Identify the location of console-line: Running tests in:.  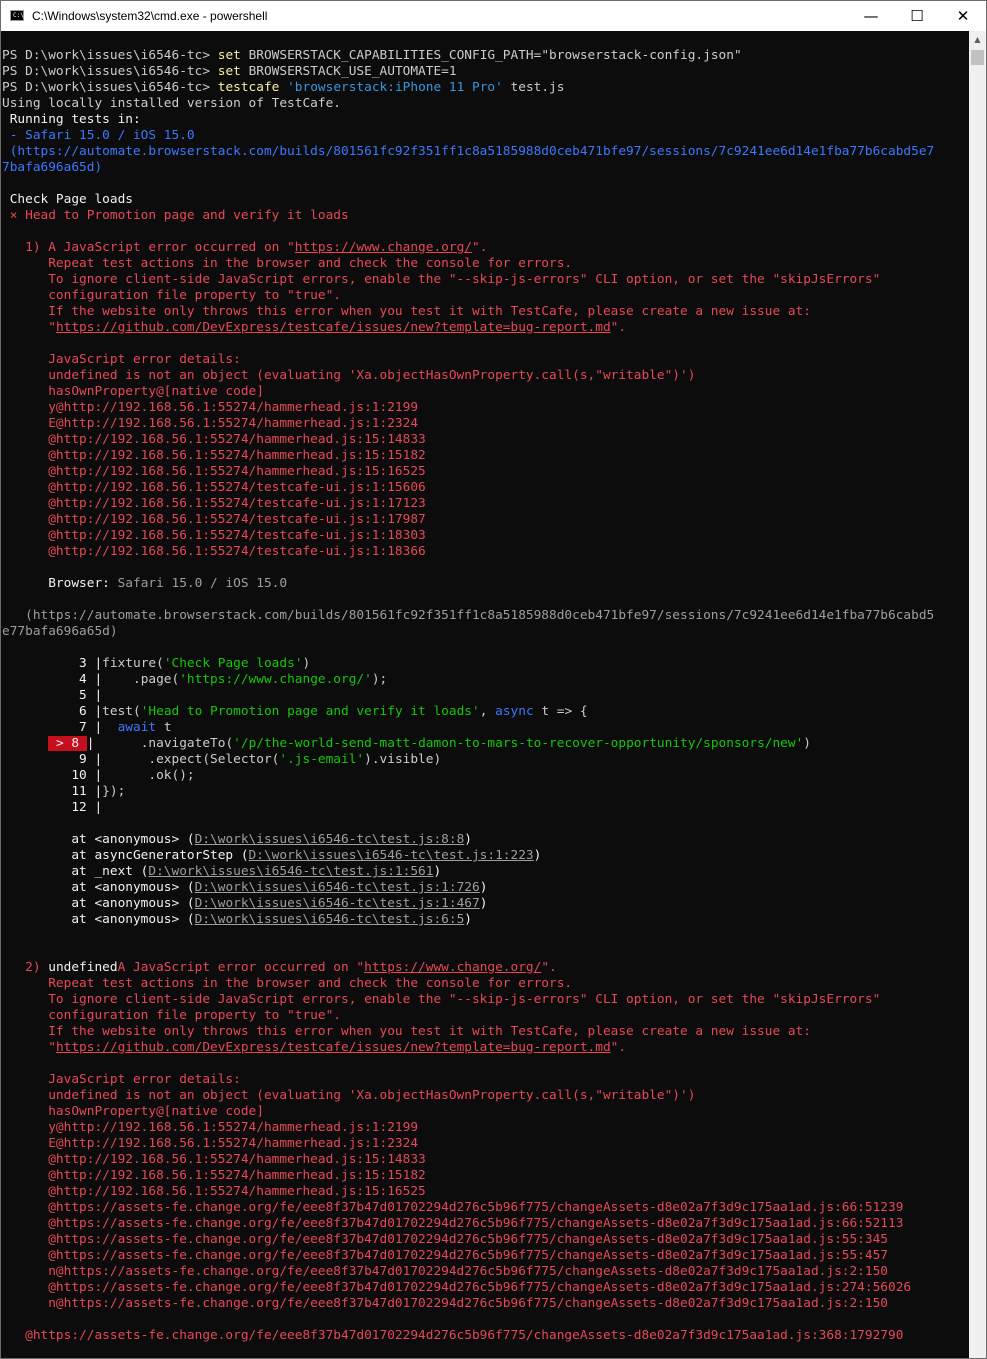
(71, 120).